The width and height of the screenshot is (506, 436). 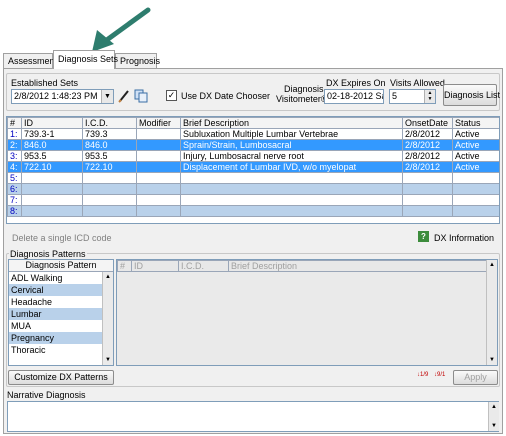 I want to click on stepper-down-icon: ▼, so click(x=429, y=99).